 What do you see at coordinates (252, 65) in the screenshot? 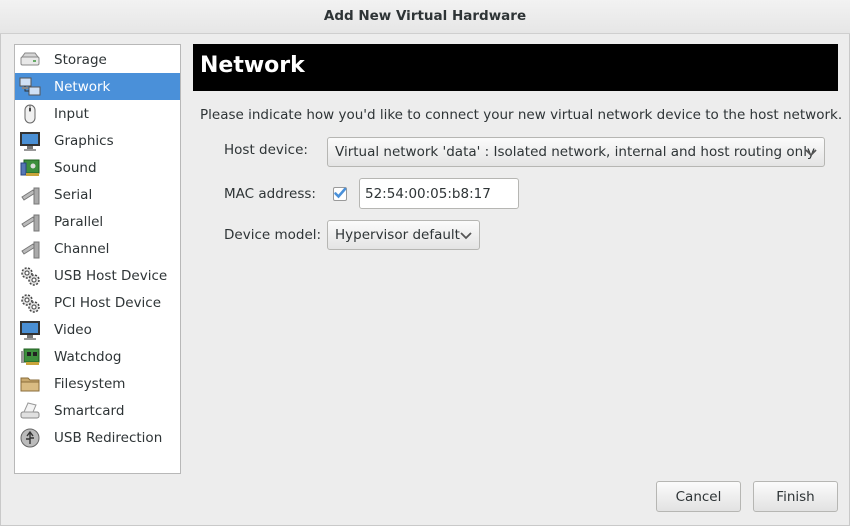
I see `page-title: Network` at bounding box center [252, 65].